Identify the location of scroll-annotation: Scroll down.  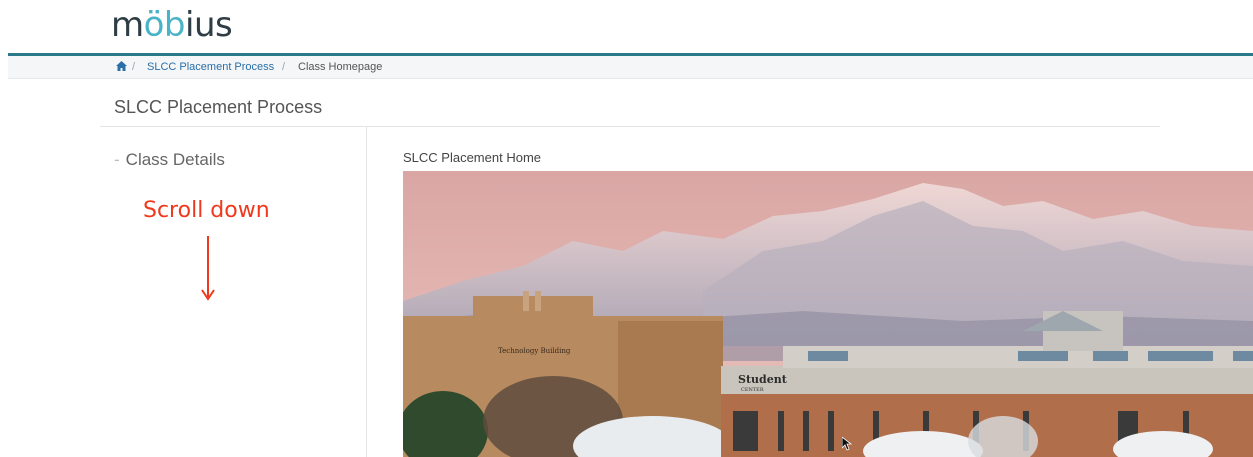
(206, 210).